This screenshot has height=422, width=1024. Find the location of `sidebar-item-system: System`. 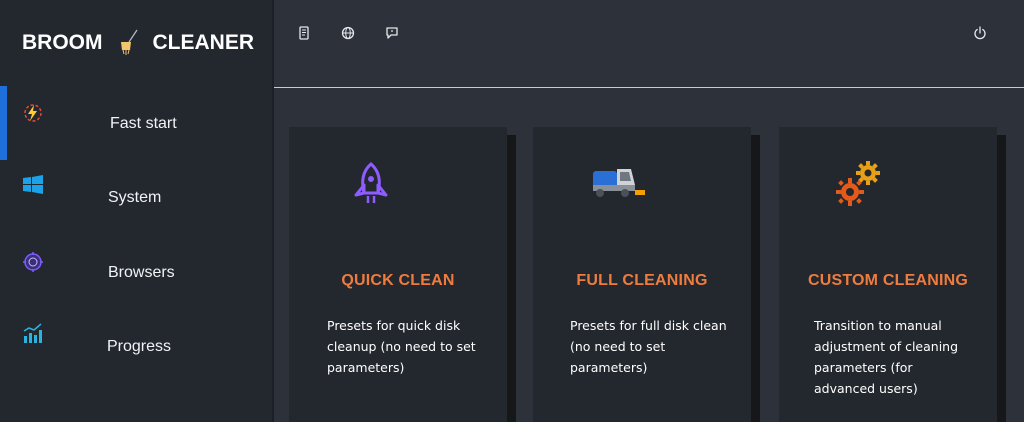

sidebar-item-system: System is located at coordinates (136, 200).